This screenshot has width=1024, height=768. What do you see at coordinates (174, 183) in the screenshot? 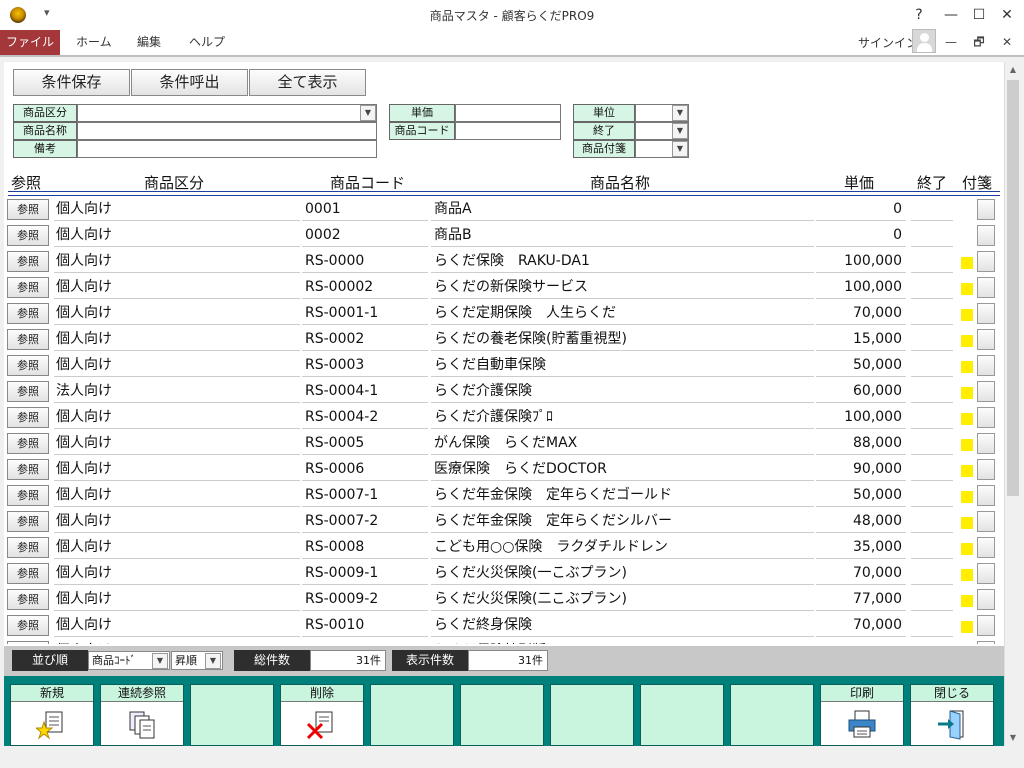
I see `header-category: 商品区分` at bounding box center [174, 183].